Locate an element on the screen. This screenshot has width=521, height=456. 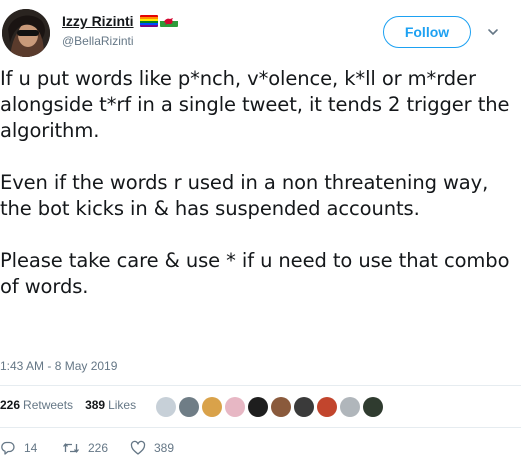
retweet-icon is located at coordinates (71, 448).